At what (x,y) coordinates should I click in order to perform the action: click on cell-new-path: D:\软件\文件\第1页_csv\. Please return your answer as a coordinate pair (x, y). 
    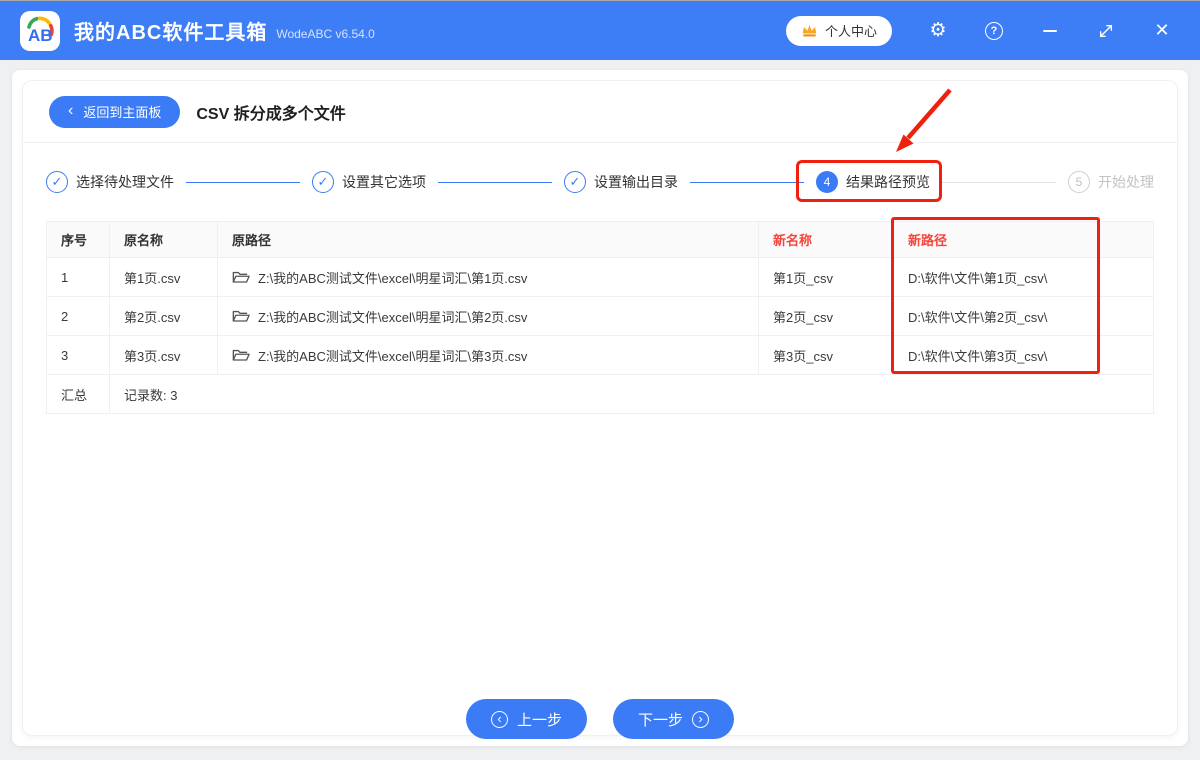
    Looking at the image, I should click on (1023, 277).